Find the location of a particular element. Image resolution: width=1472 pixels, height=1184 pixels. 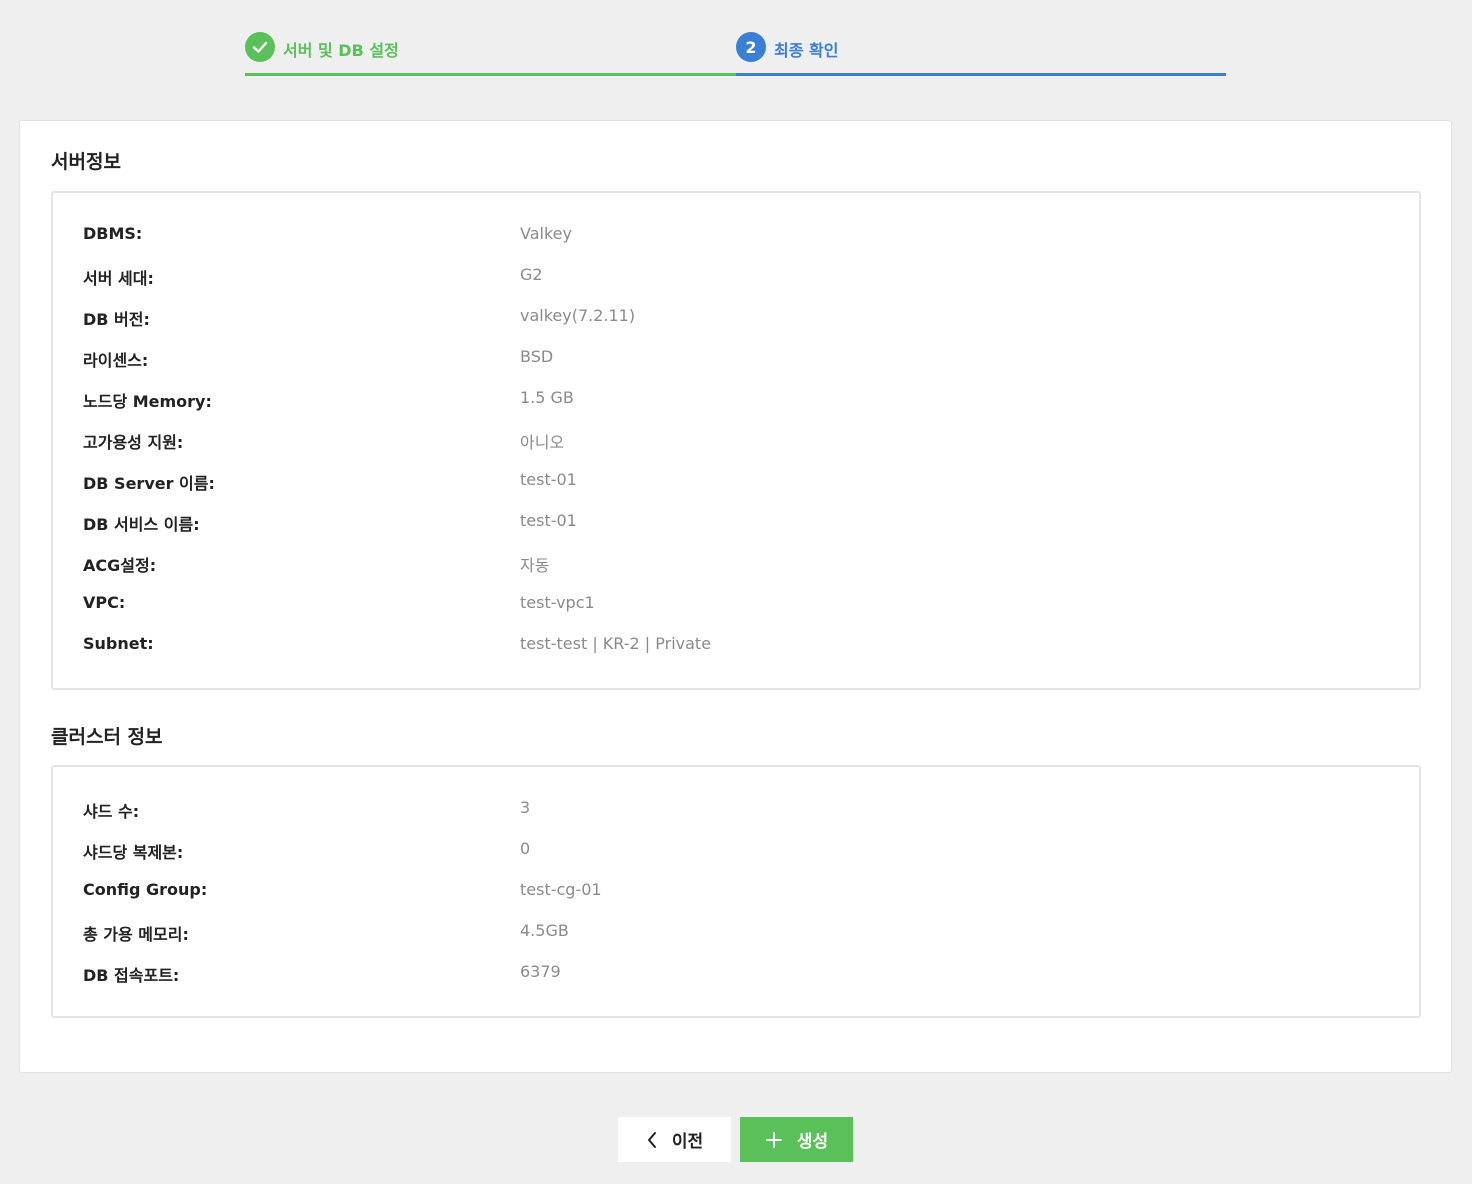

row-label: DB 서비스 이름: is located at coordinates (141, 524).